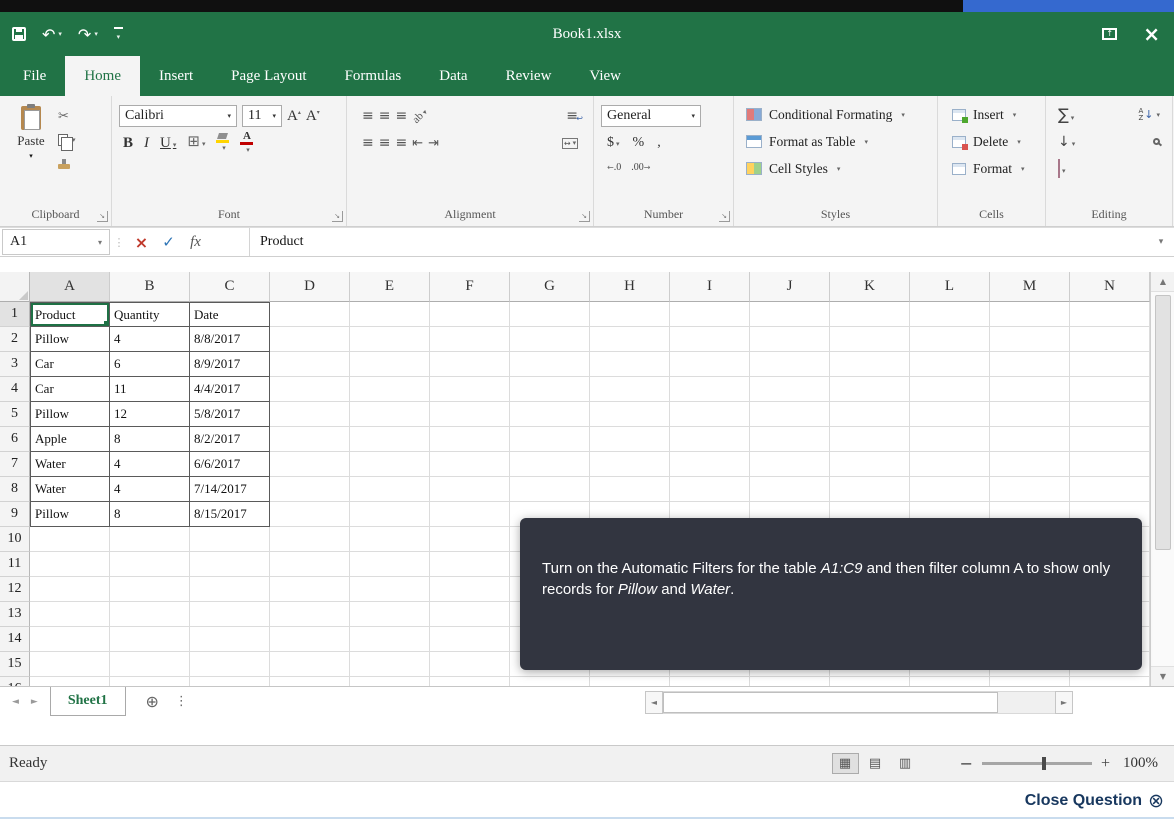  What do you see at coordinates (710, 681) in the screenshot?
I see `cell-I16` at bounding box center [710, 681].